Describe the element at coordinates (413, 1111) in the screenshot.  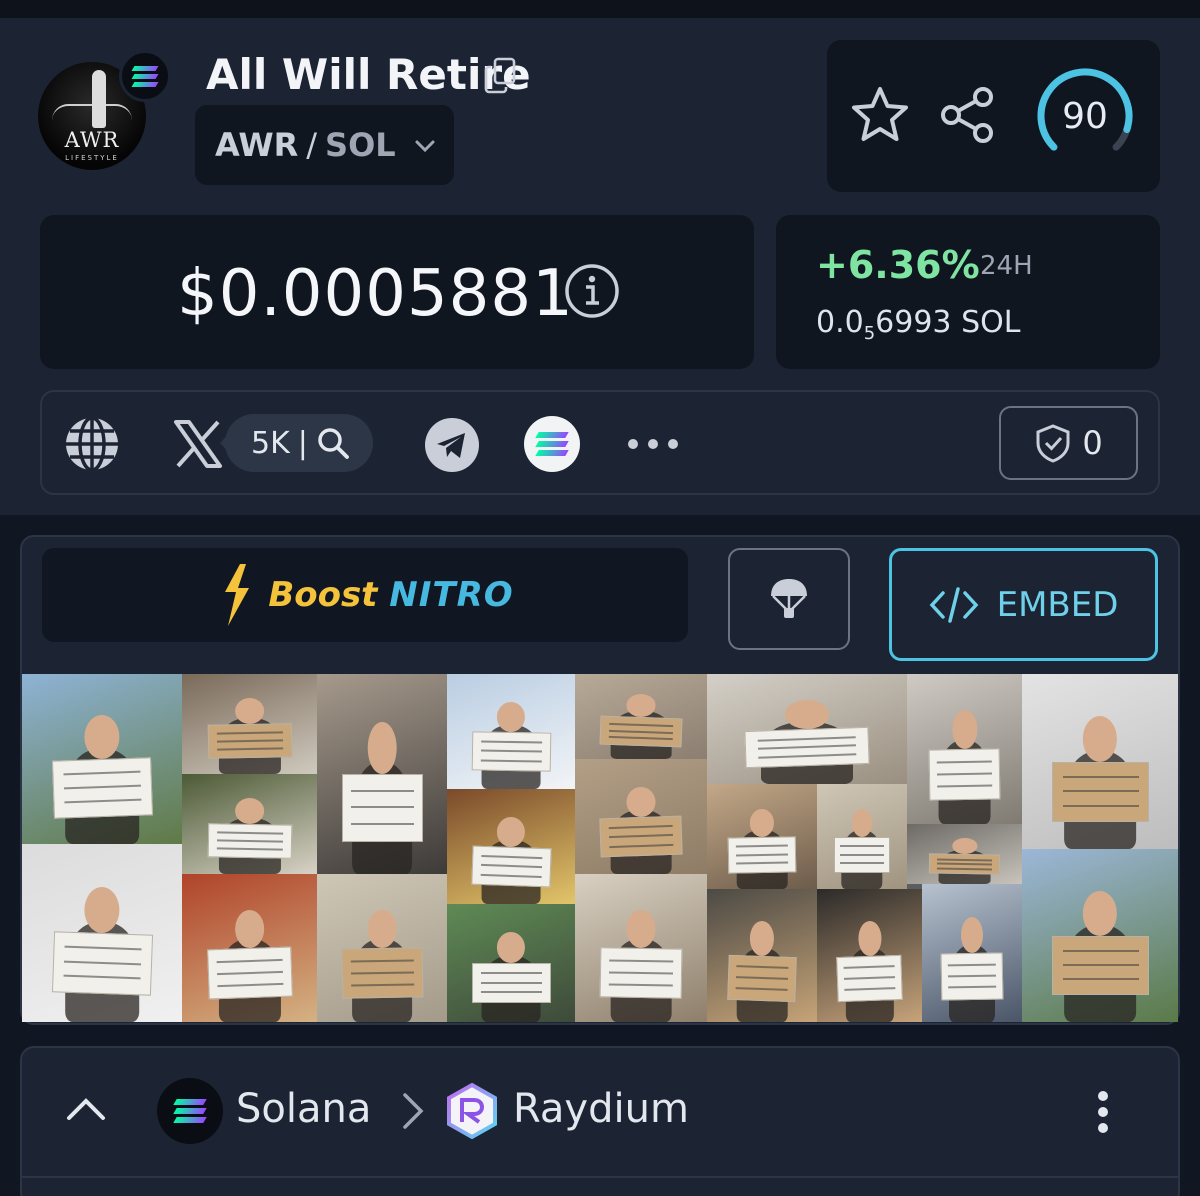
I see `chevron-right-icon` at that location.